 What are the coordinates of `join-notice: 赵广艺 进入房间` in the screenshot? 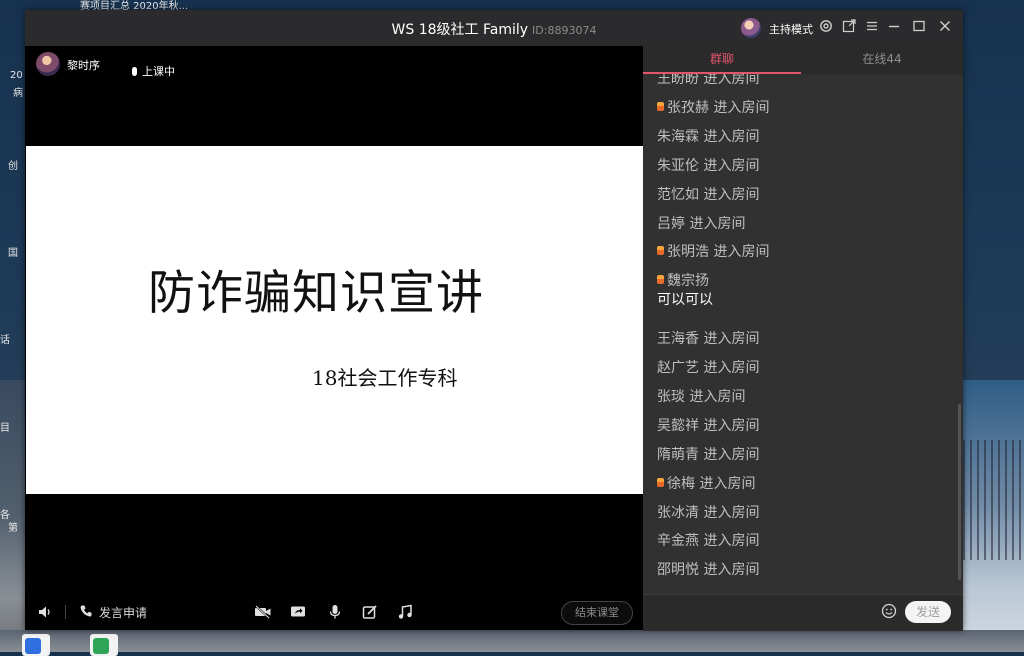 It's located at (708, 367).